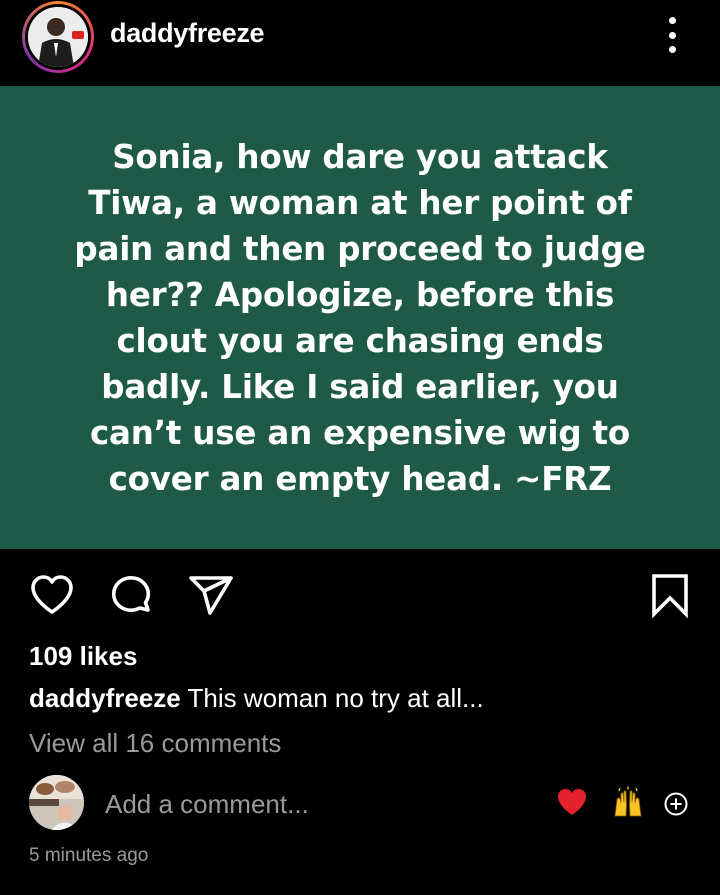  What do you see at coordinates (572, 802) in the screenshot?
I see `heart-reaction-icon` at bounding box center [572, 802].